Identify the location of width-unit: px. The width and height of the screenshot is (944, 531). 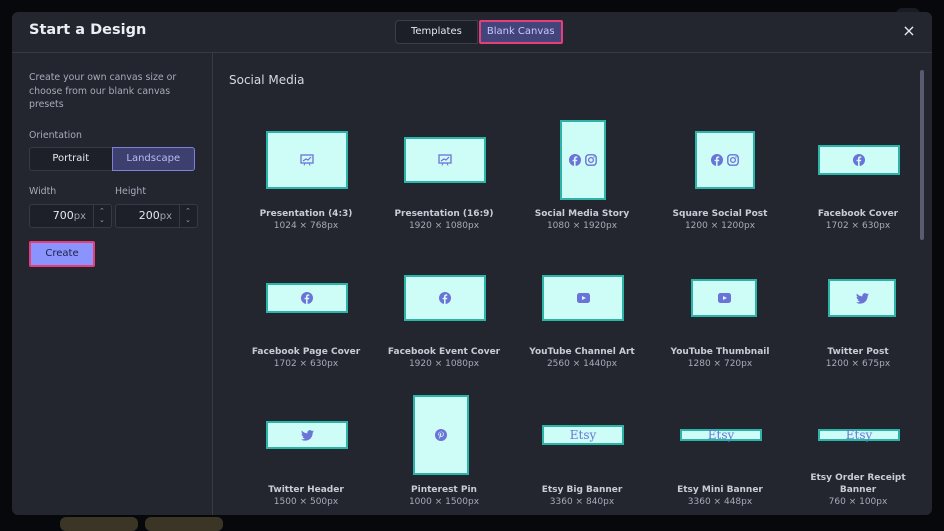
(79, 216).